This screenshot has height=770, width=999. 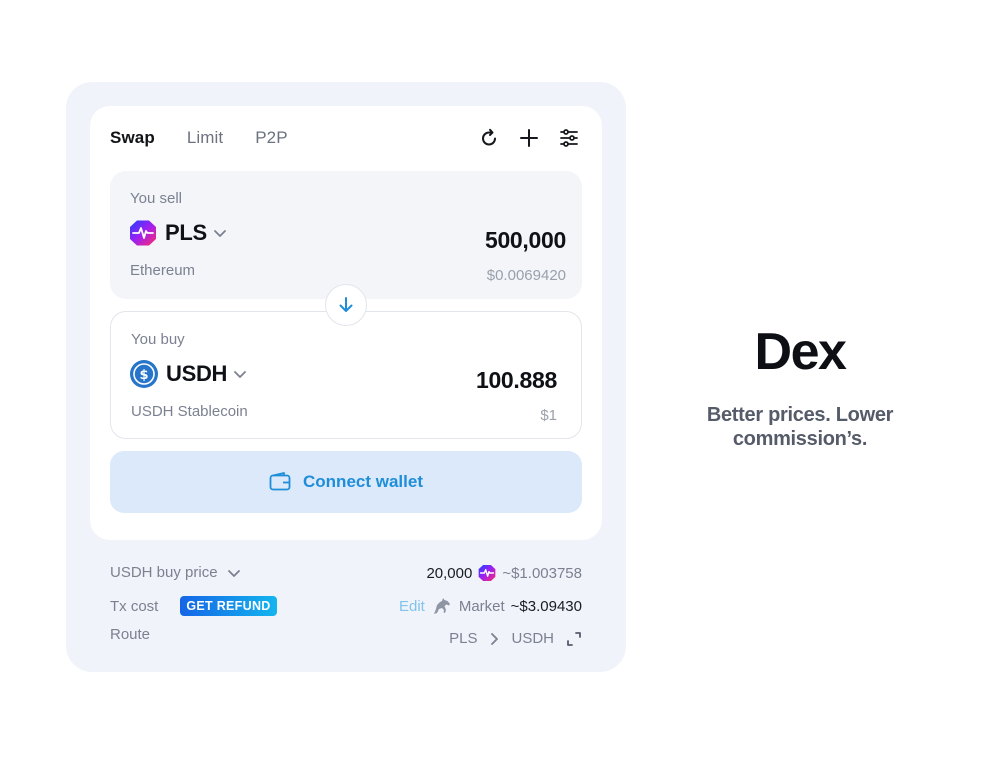 What do you see at coordinates (574, 639) in the screenshot?
I see `expand-icon` at bounding box center [574, 639].